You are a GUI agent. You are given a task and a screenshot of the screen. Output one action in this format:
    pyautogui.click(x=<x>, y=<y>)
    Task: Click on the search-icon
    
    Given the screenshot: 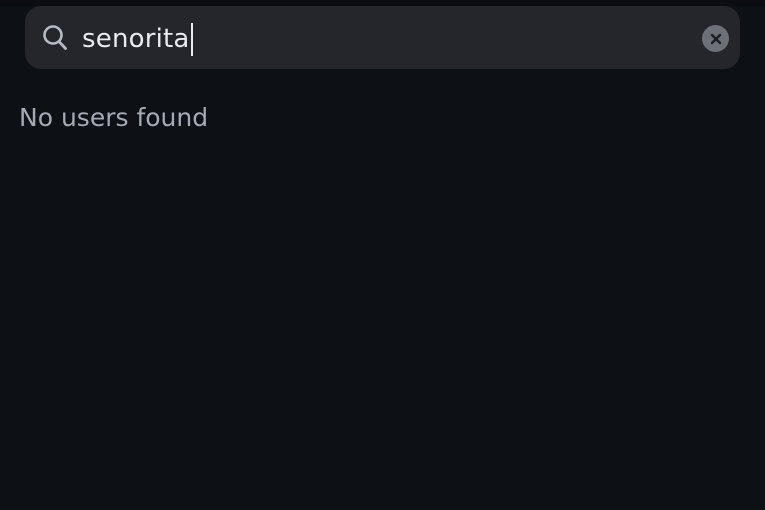 What is the action you would take?
    pyautogui.click(x=55, y=38)
    